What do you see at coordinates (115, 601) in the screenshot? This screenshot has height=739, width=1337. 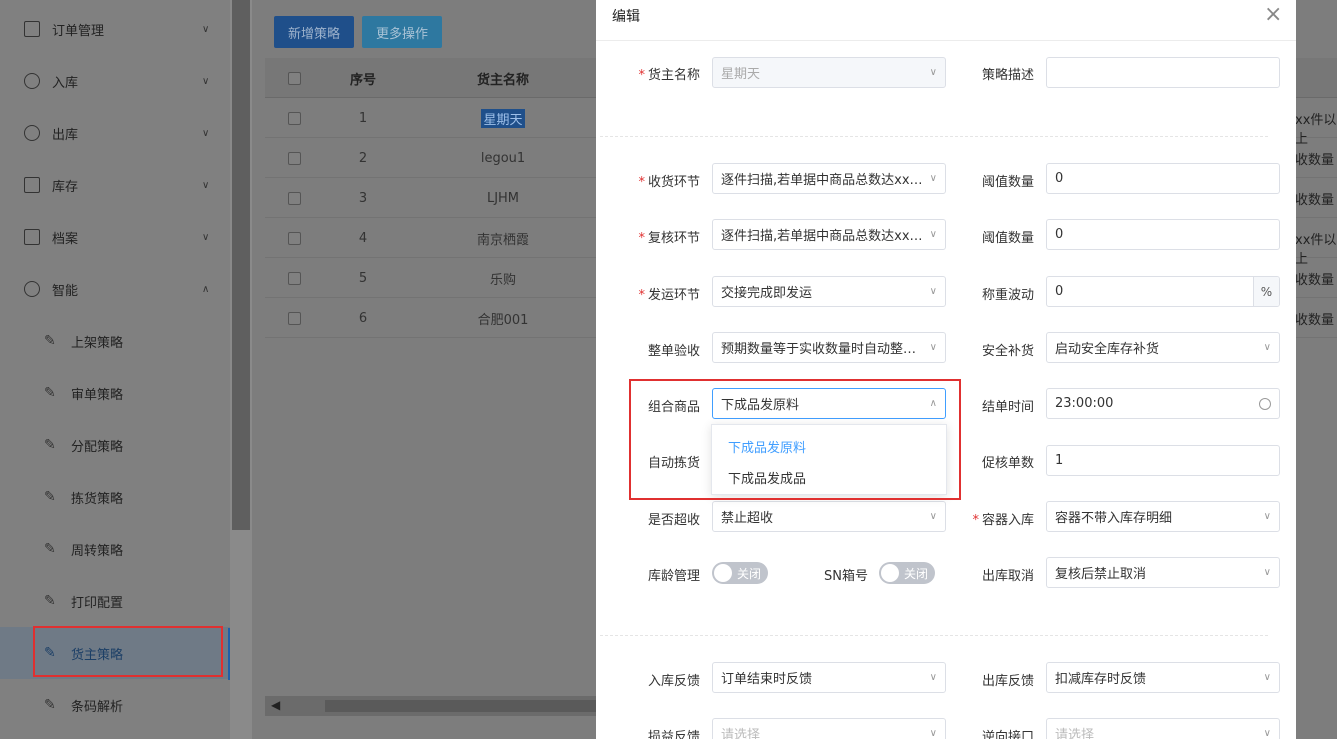 I see `sidebar-item-print-config: ✎ 打印配置` at bounding box center [115, 601].